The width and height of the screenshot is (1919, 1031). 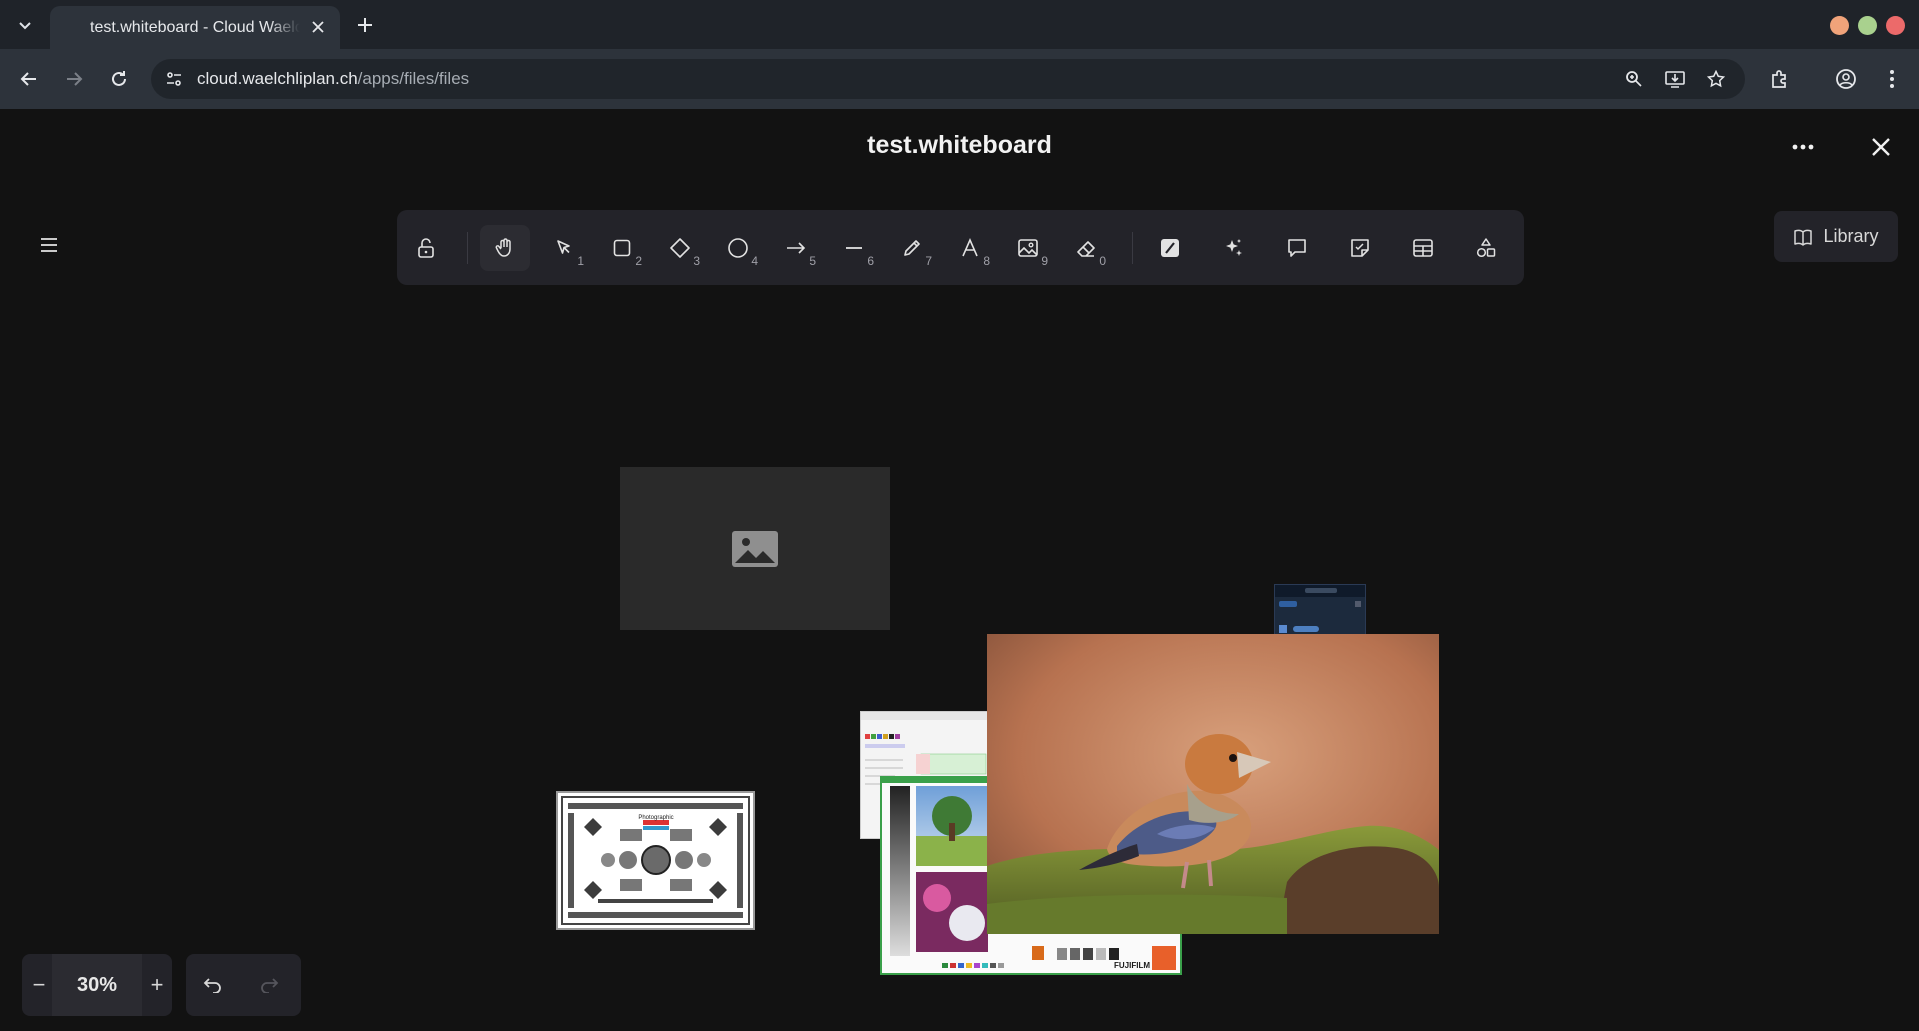 I want to click on kebab-icon, so click(x=1892, y=79).